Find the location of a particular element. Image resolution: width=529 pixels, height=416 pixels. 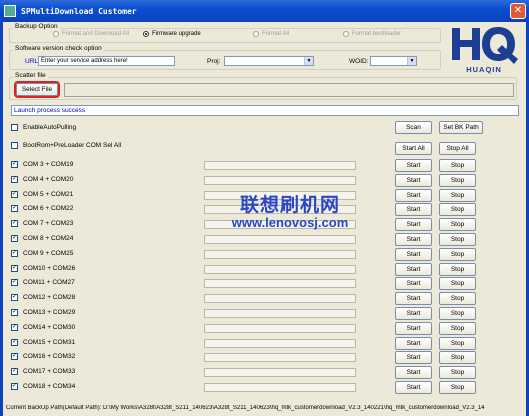

radio-label: Format and Download All is located at coordinates (96, 34).